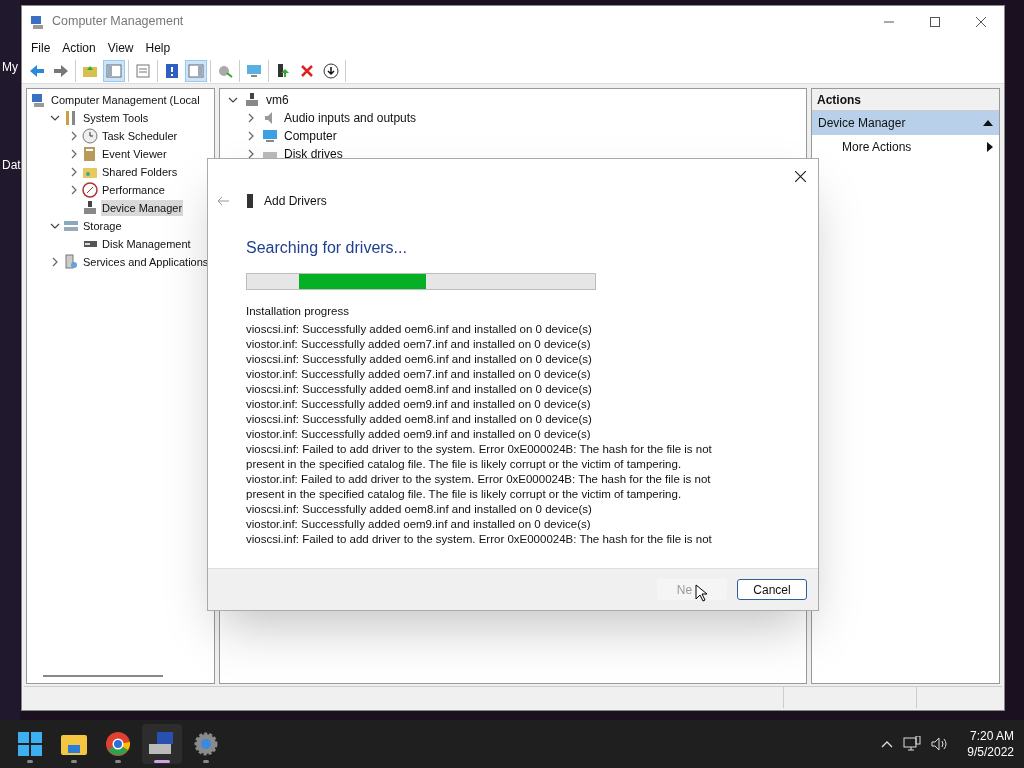 The image size is (1024, 768). I want to click on back-button, so click(223, 201).